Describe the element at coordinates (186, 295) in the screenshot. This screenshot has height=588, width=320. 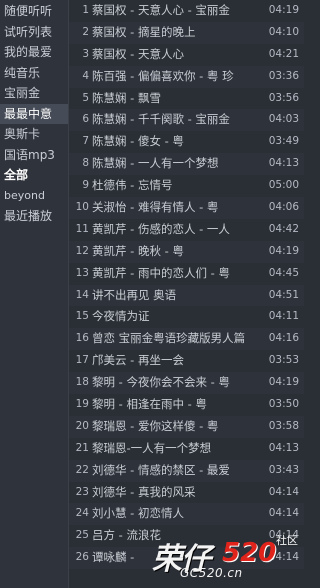
I see `track-row: 14 讲不出再见 奥语 04:51` at that location.